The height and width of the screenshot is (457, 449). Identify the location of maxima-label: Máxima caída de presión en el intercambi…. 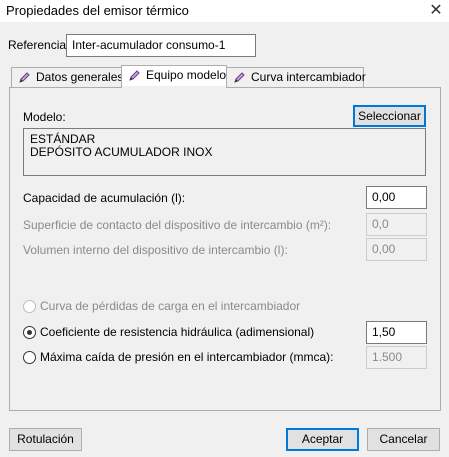
(186, 357).